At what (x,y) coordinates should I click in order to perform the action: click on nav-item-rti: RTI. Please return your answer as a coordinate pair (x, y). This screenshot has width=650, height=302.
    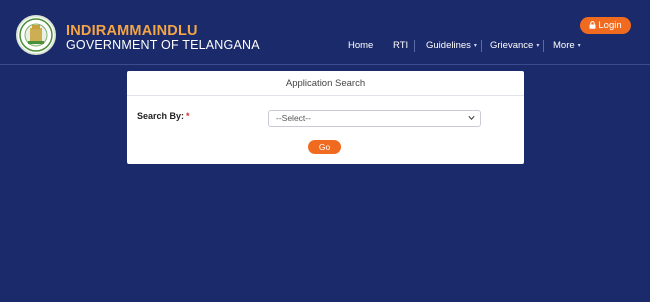
    Looking at the image, I should click on (400, 47).